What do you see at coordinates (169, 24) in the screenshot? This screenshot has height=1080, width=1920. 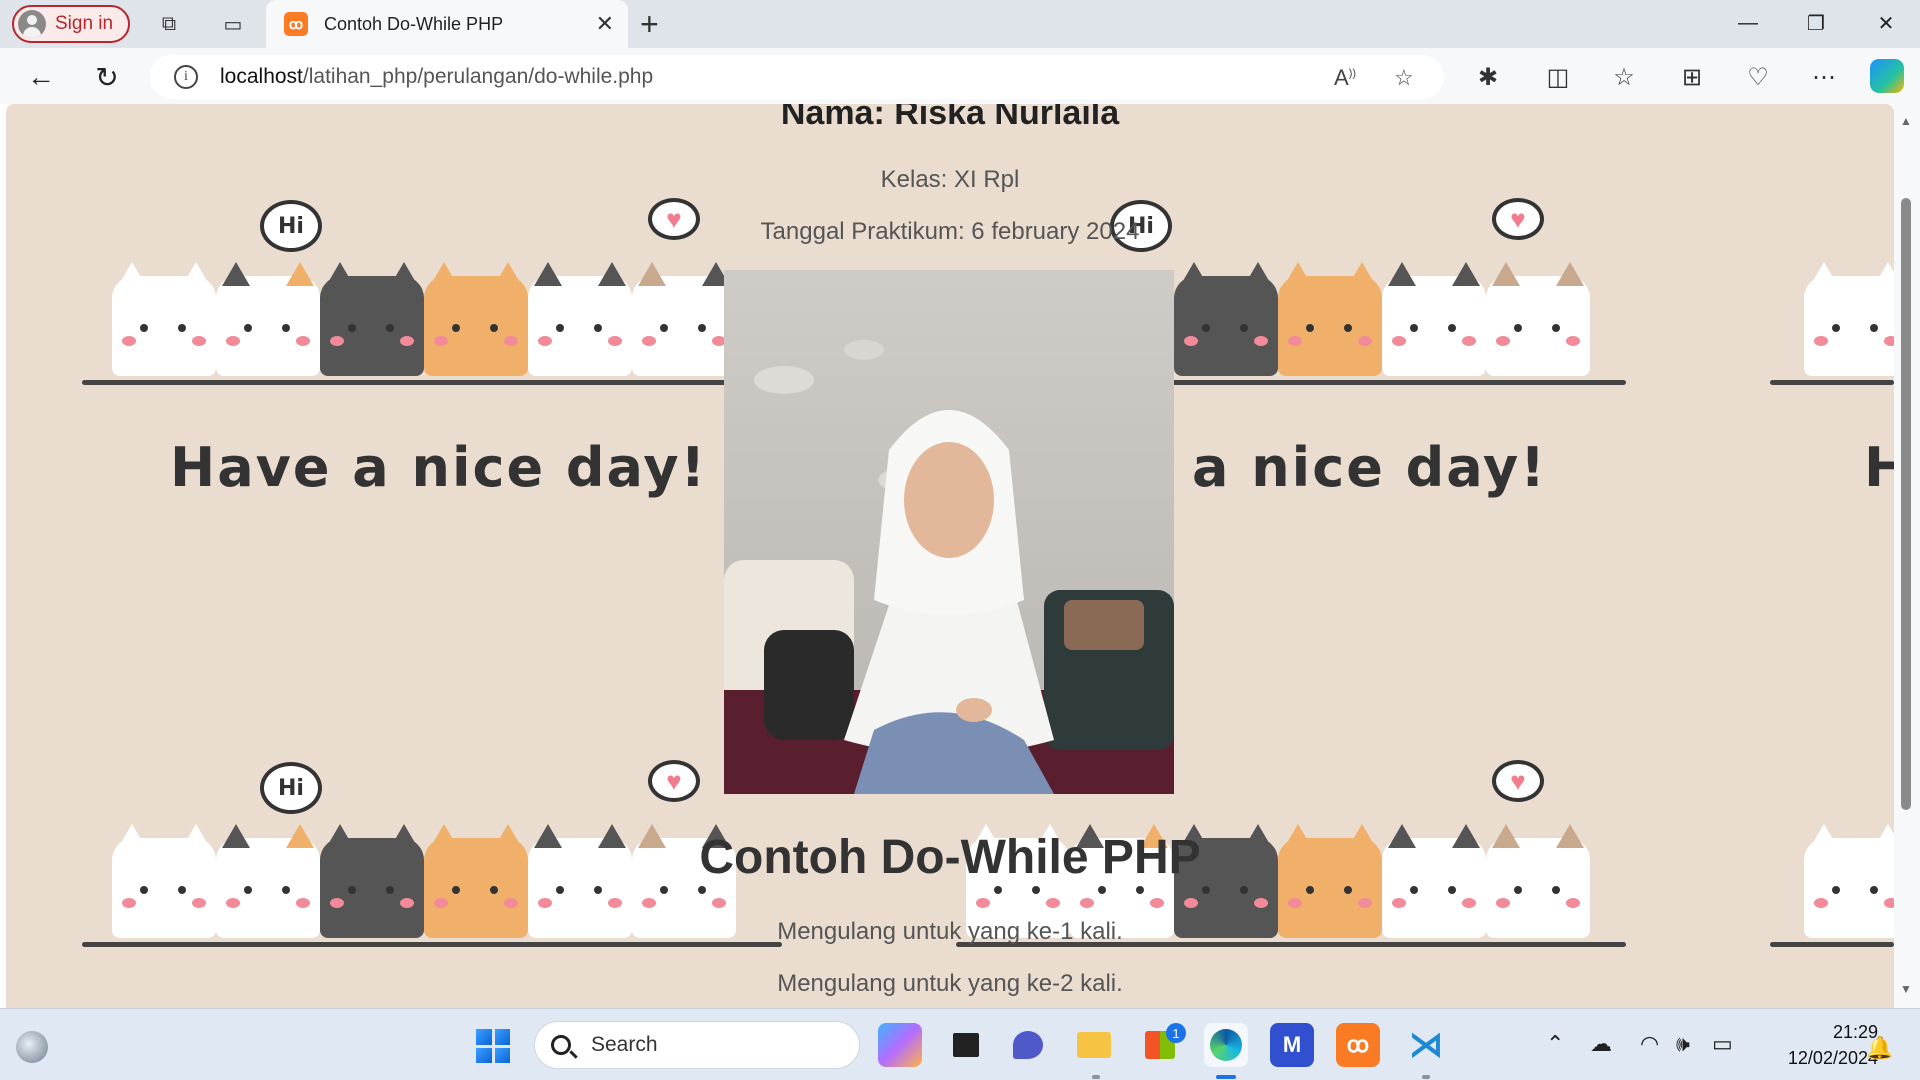 I see `workspaces-icon: ⧉` at bounding box center [169, 24].